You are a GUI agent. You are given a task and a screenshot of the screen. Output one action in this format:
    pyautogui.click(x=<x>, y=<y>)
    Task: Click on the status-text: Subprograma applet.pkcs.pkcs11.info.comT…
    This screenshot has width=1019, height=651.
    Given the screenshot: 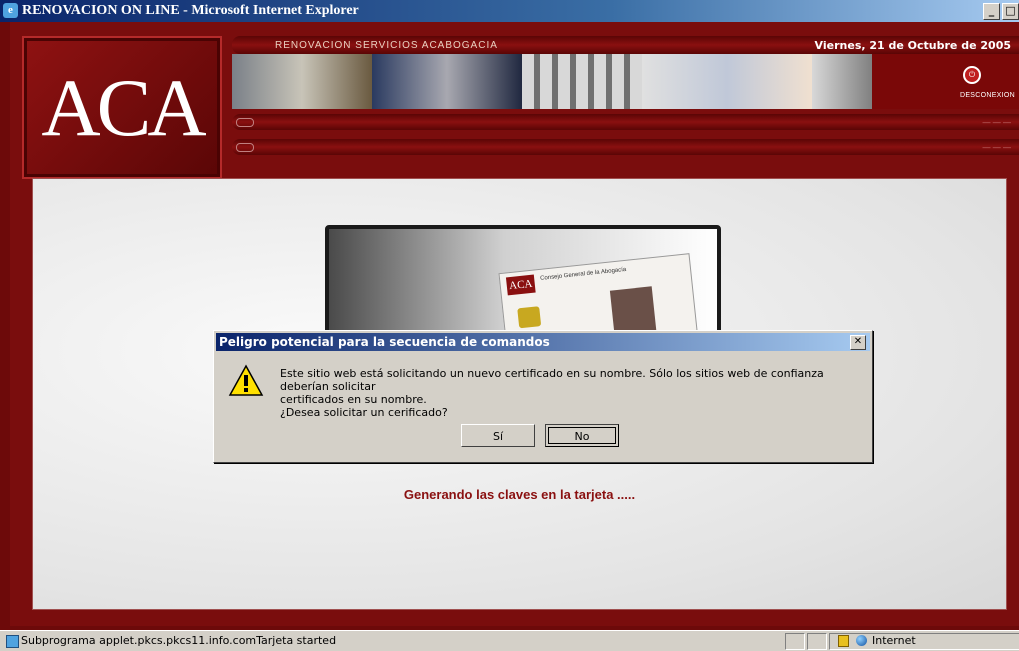 What is the action you would take?
    pyautogui.click(x=179, y=640)
    